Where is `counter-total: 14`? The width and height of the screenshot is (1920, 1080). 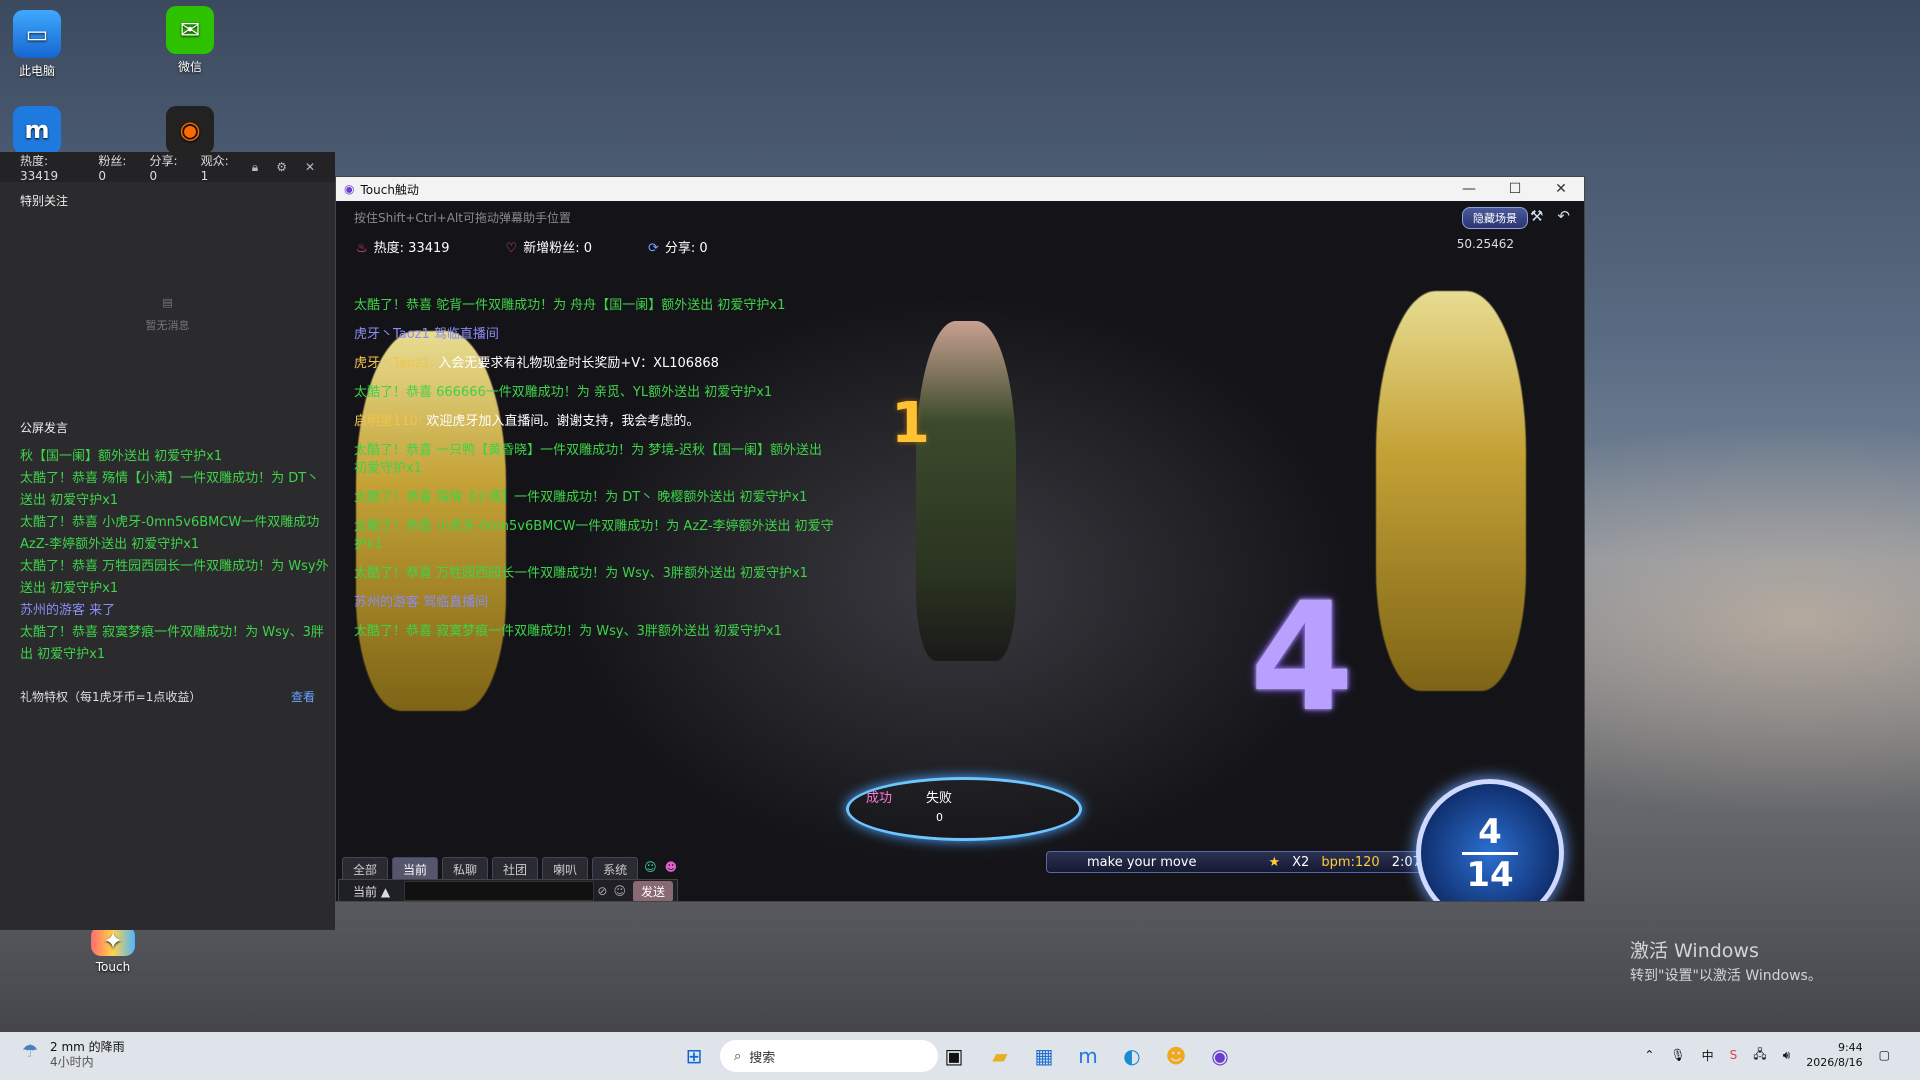 counter-total: 14 is located at coordinates (1490, 874).